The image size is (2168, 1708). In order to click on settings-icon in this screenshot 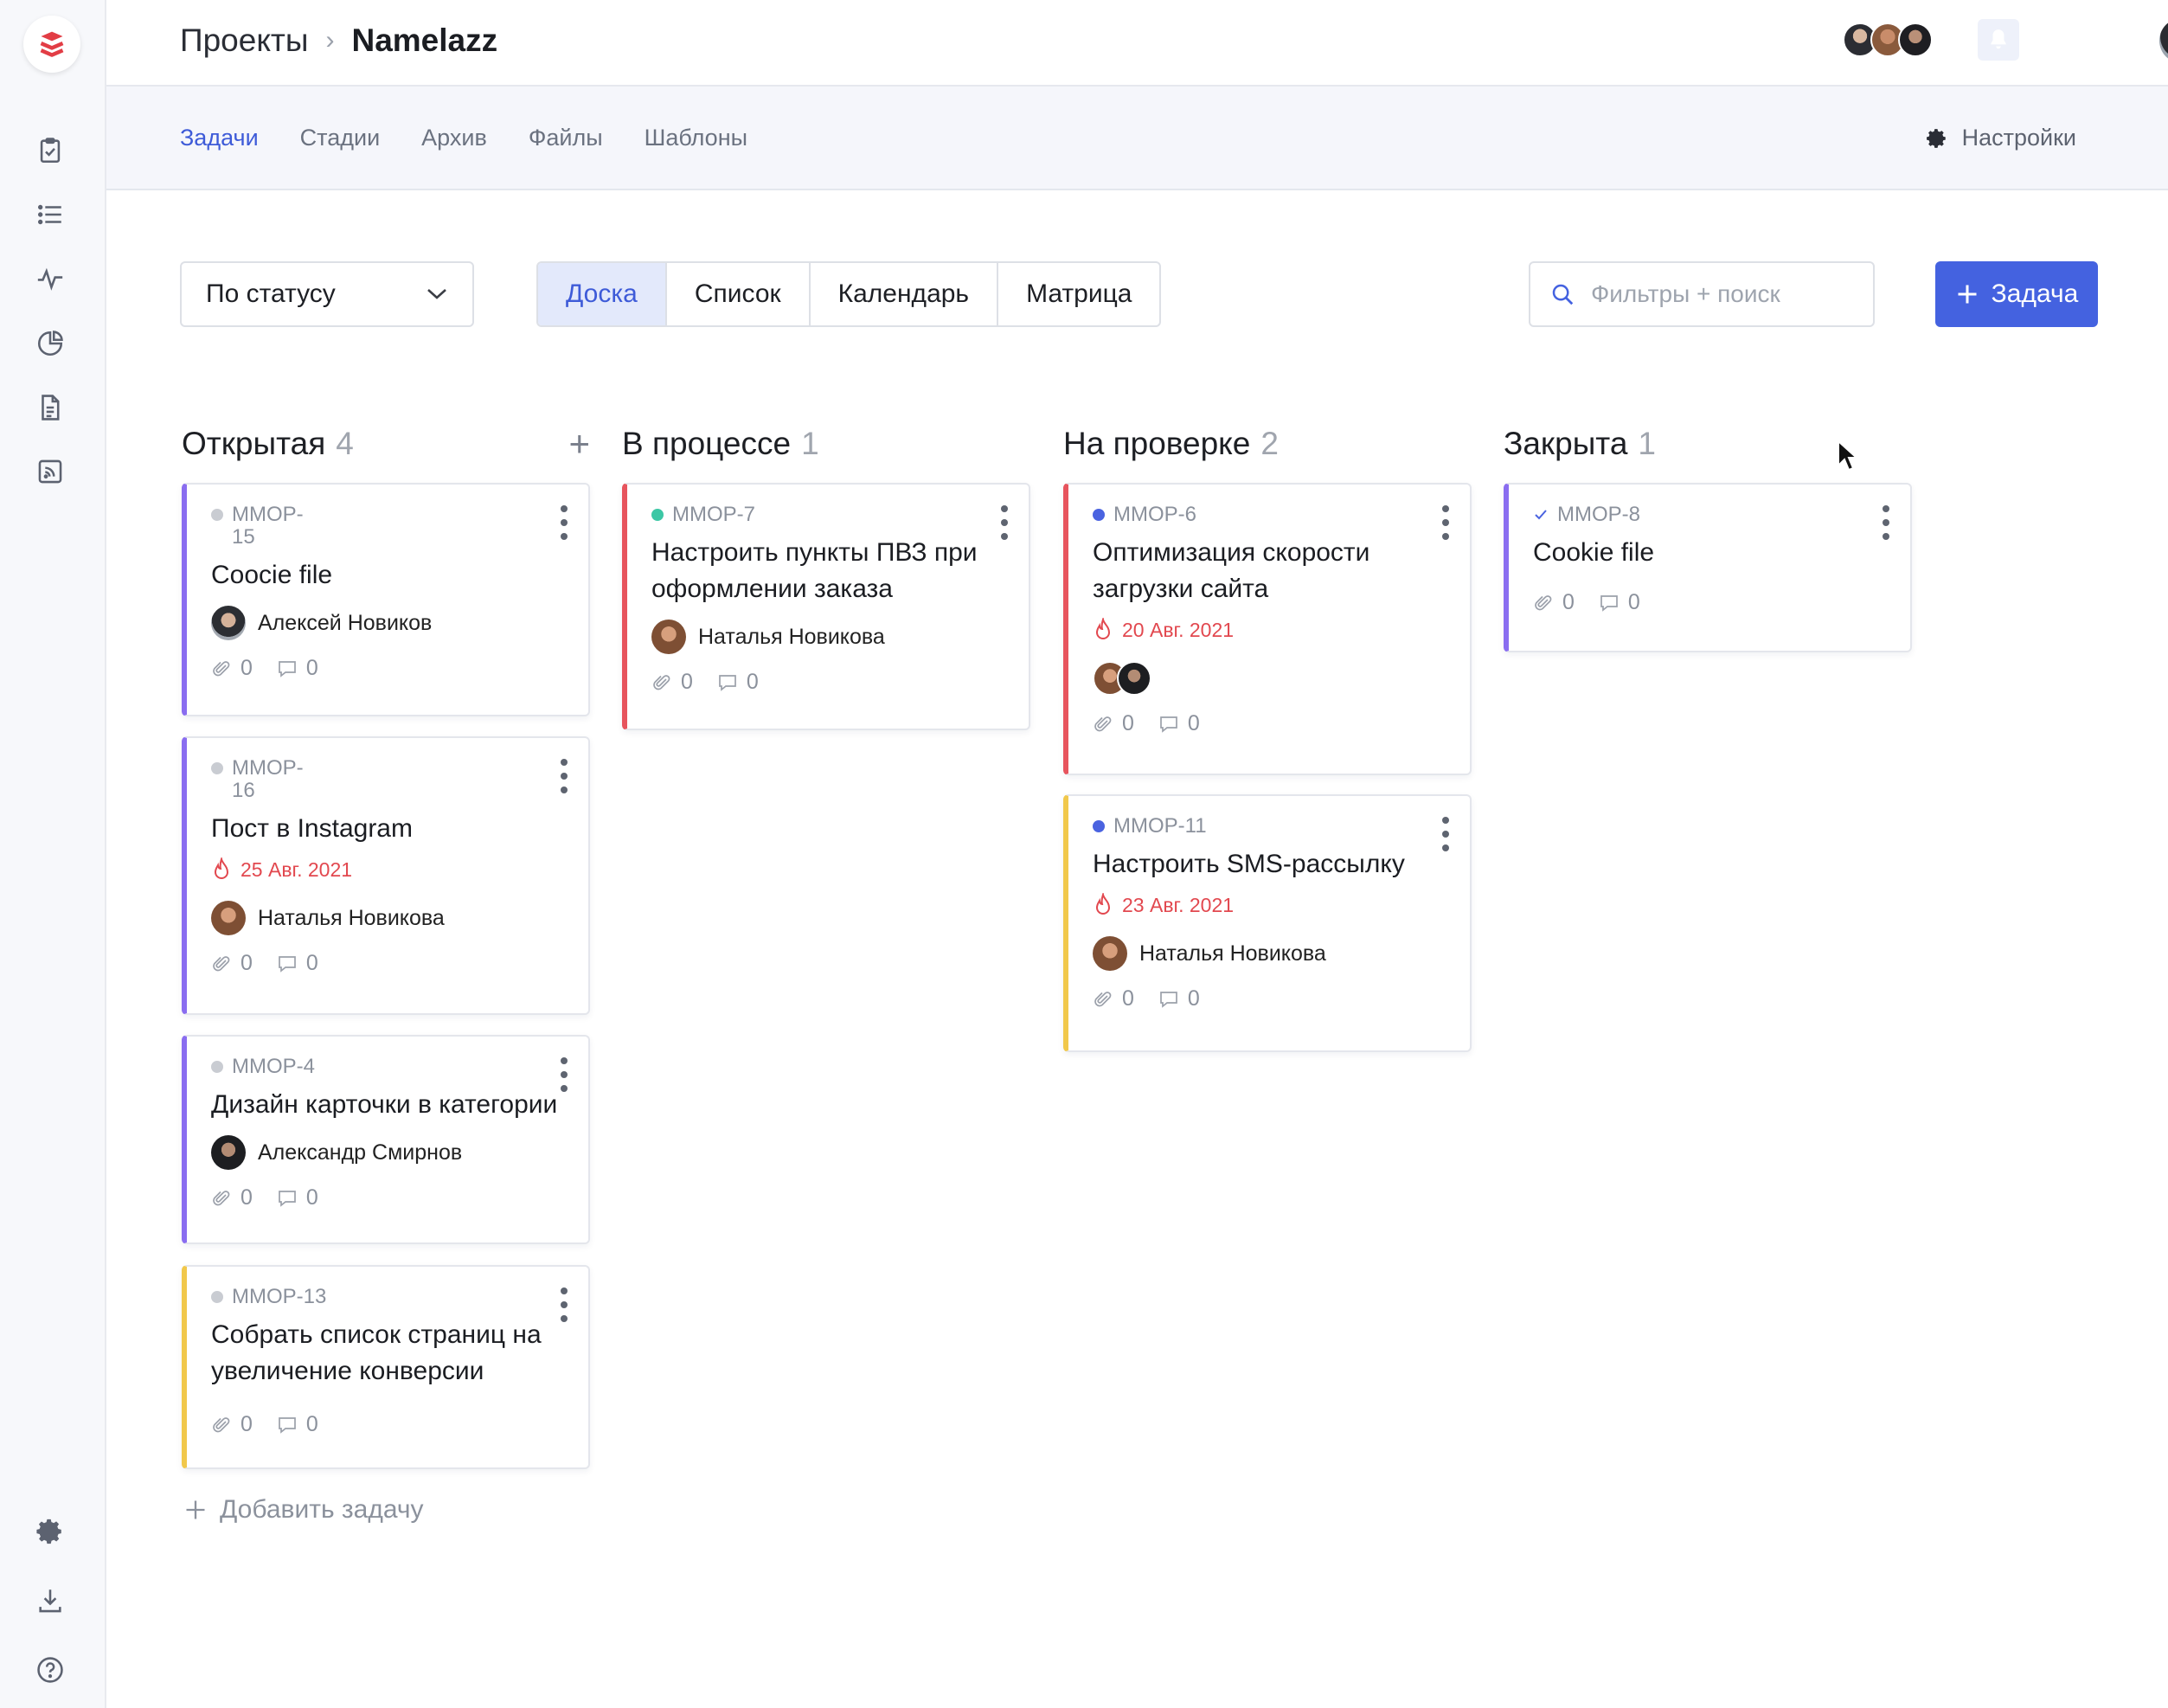, I will do `click(50, 1532)`.